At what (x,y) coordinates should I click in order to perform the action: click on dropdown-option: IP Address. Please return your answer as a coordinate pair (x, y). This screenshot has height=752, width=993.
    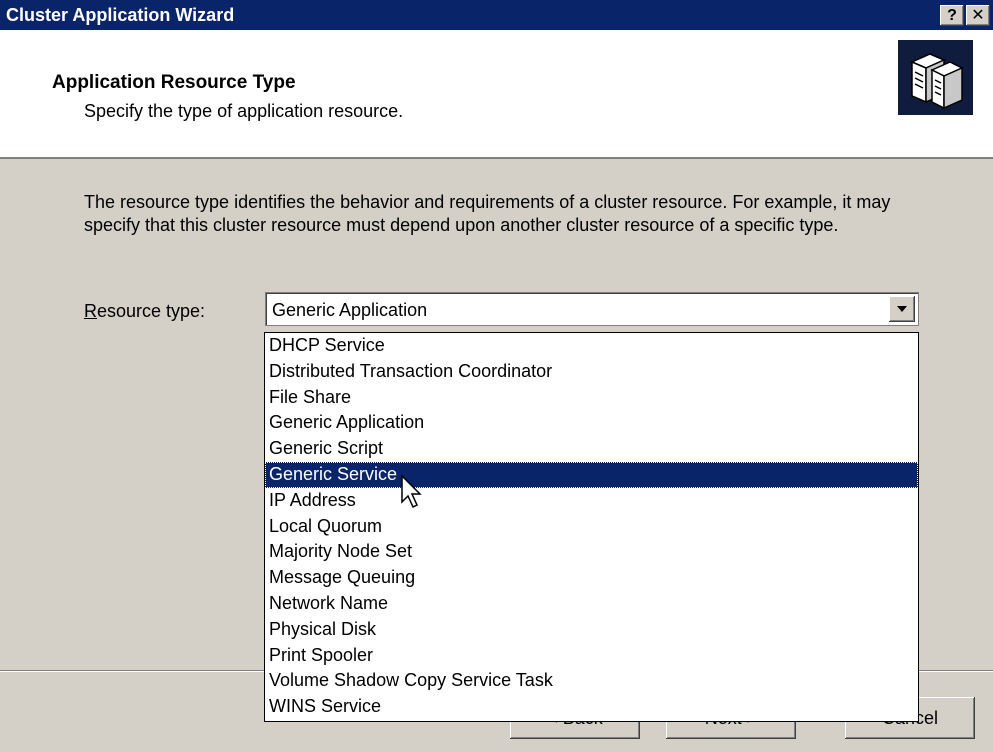
    Looking at the image, I should click on (591, 501).